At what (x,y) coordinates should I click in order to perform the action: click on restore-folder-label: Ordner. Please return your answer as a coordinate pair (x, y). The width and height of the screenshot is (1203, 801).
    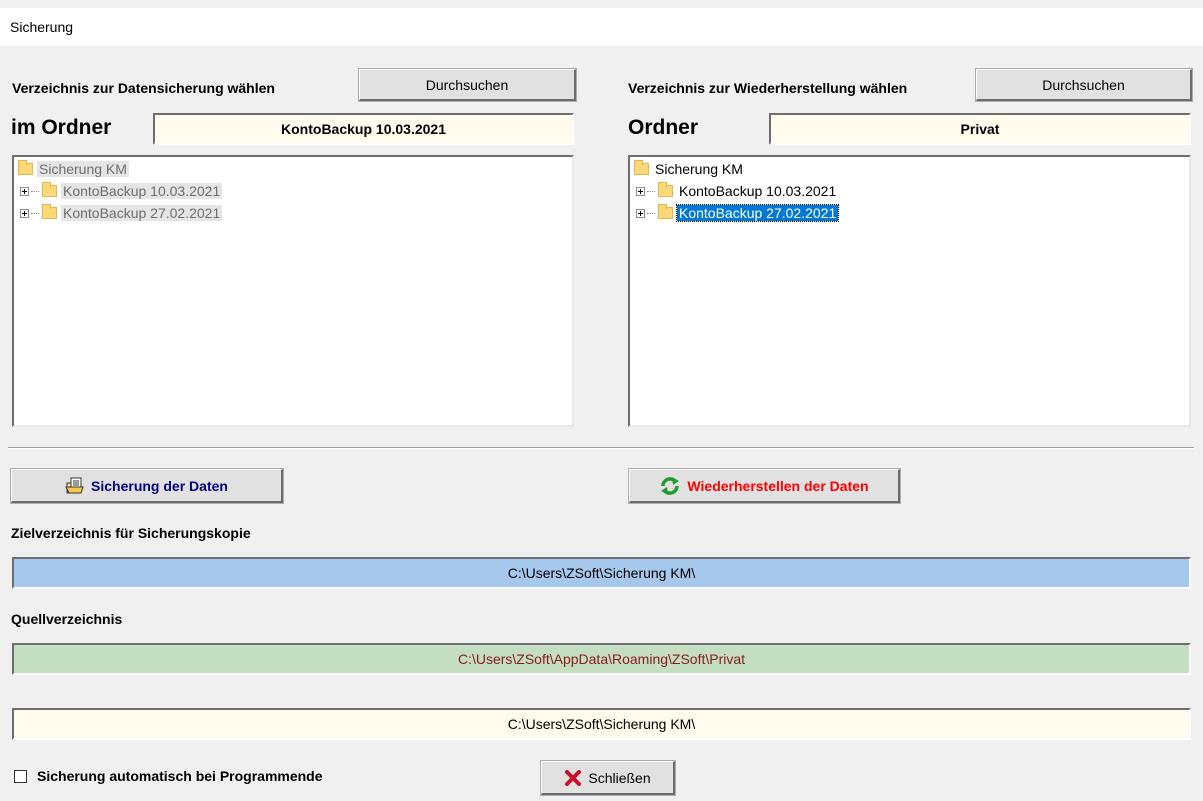
    Looking at the image, I should click on (663, 127).